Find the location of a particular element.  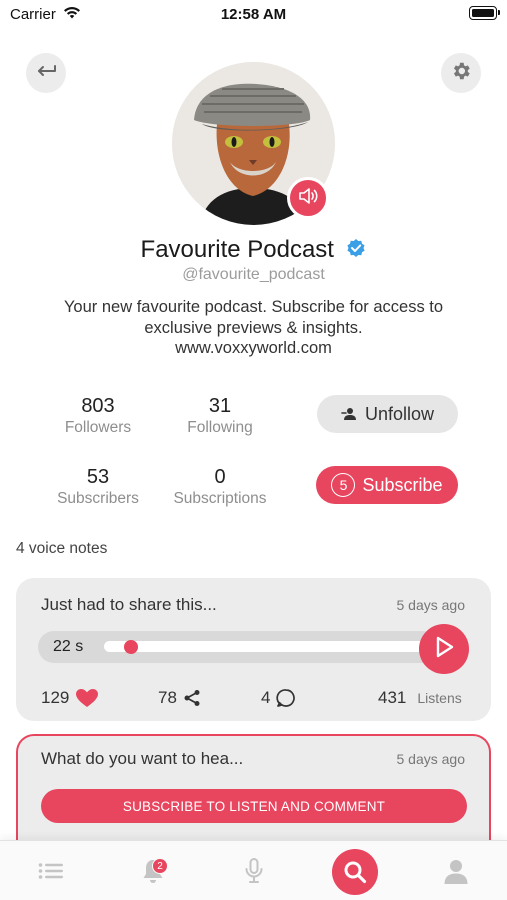

tab-profile is located at coordinates (456, 870).